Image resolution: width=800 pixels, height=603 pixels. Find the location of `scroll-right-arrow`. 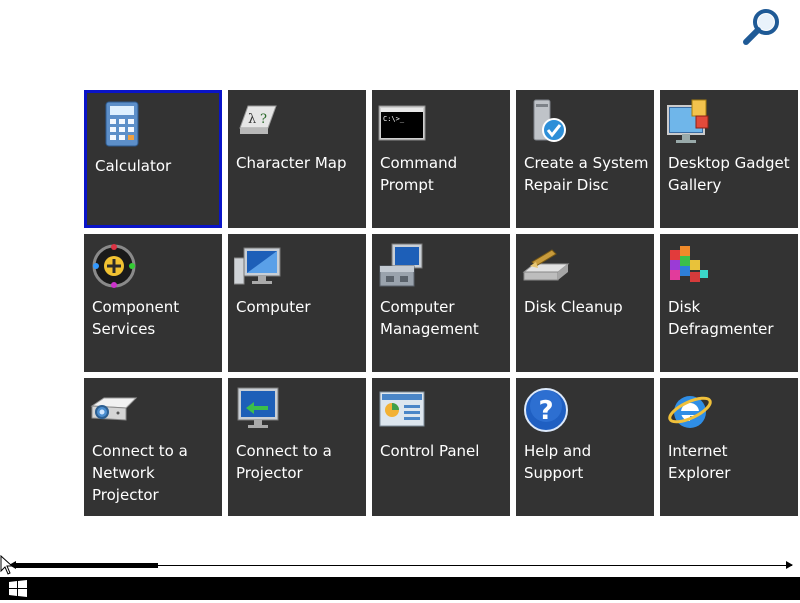

scroll-right-arrow is located at coordinates (789, 565).